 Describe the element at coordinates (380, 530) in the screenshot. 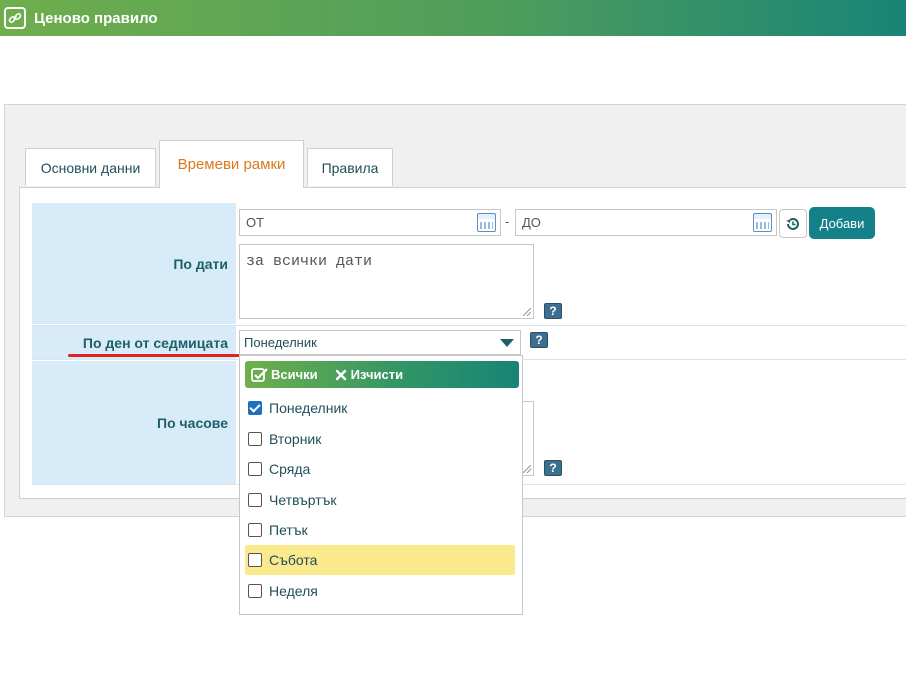

I see `weekday-option: Петък` at that location.